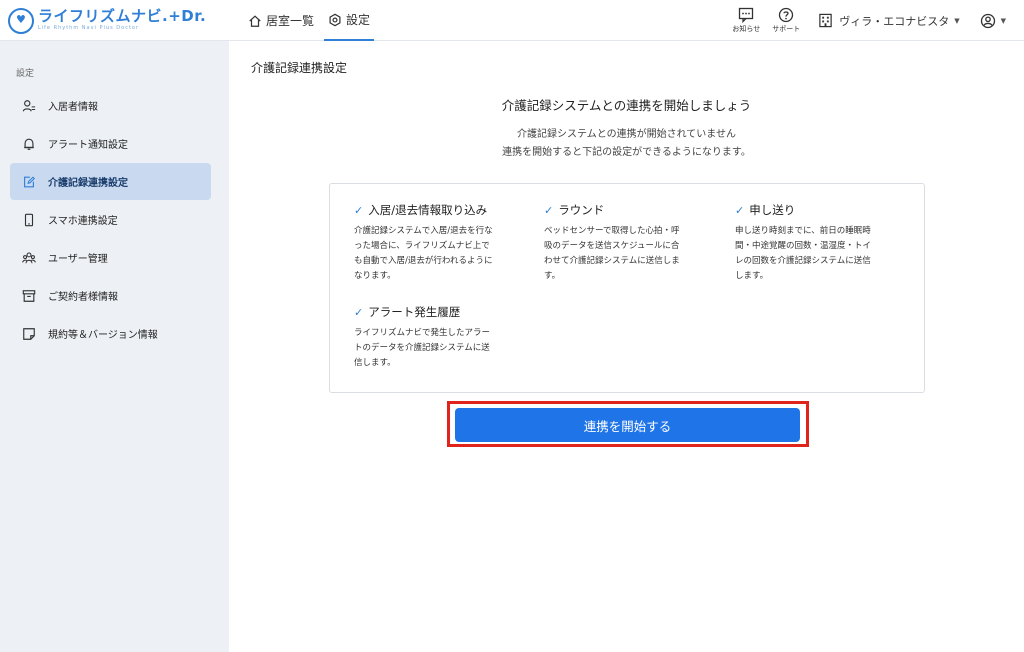  I want to click on building-icon, so click(825, 20).